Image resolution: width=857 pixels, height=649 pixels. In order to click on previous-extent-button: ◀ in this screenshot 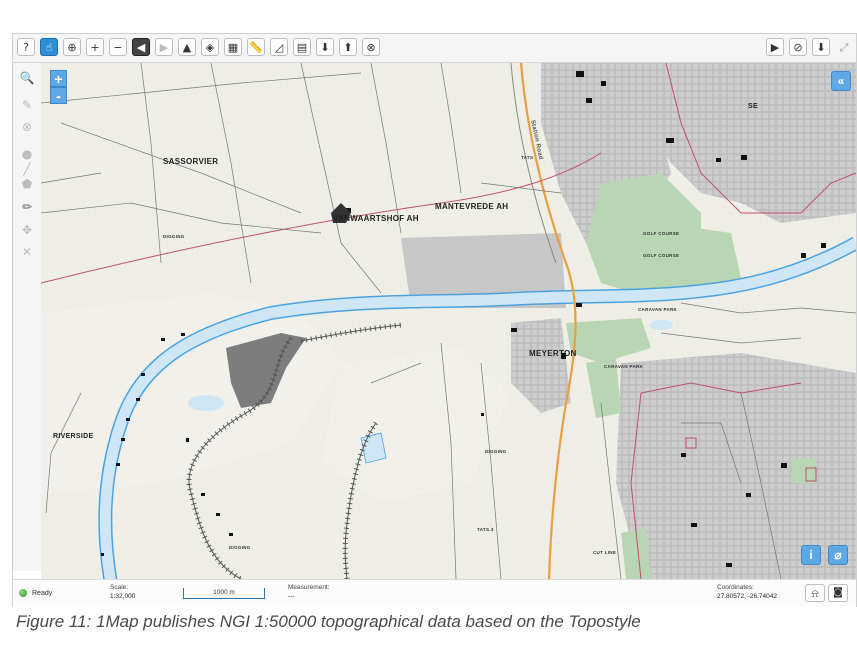, I will do `click(141, 47)`.